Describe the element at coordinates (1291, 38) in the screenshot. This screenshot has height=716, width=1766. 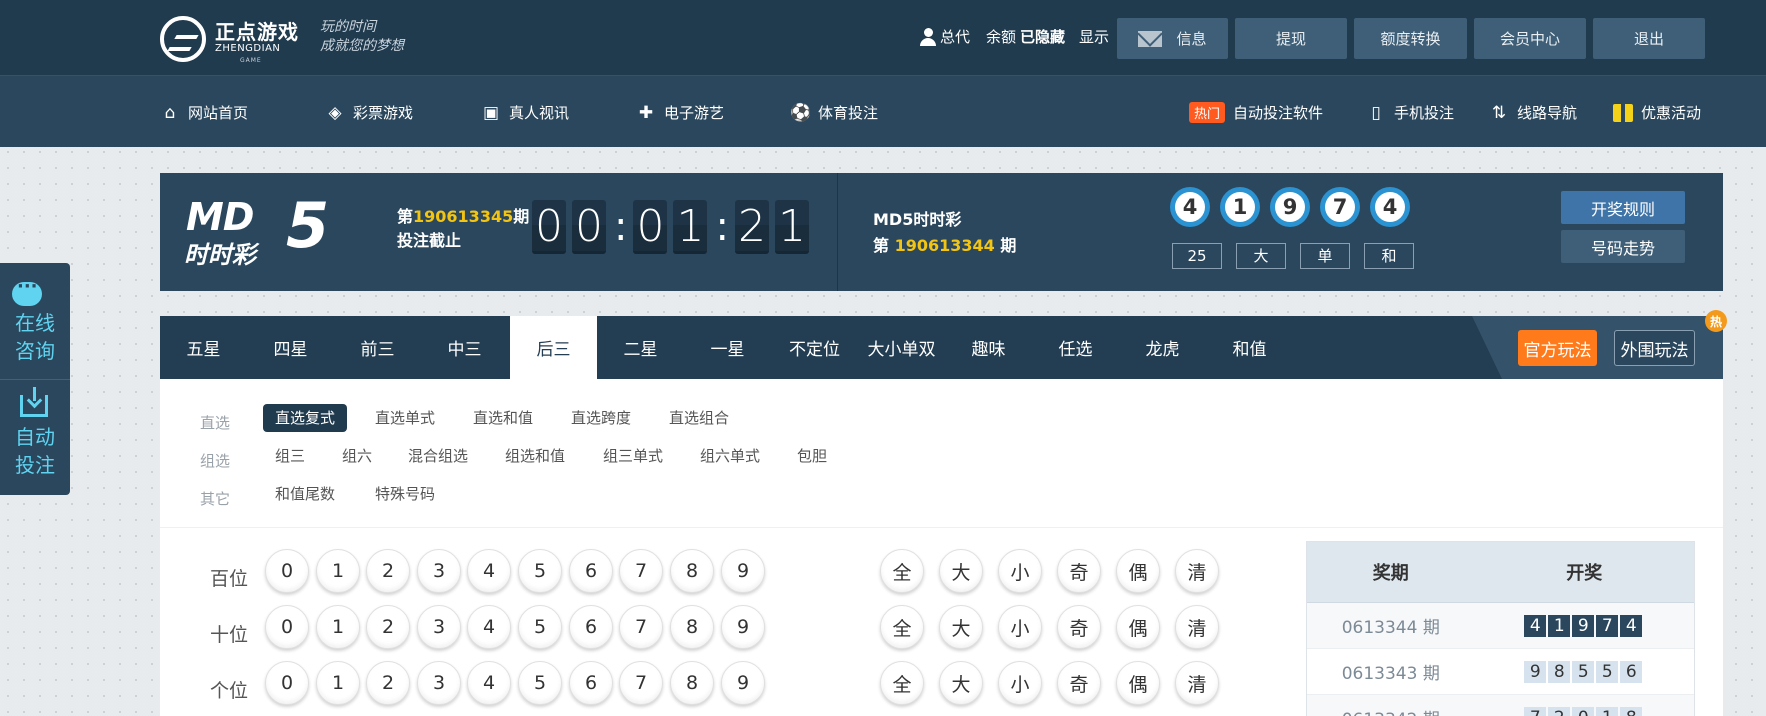
I see `withdraw-button: 提现` at that location.